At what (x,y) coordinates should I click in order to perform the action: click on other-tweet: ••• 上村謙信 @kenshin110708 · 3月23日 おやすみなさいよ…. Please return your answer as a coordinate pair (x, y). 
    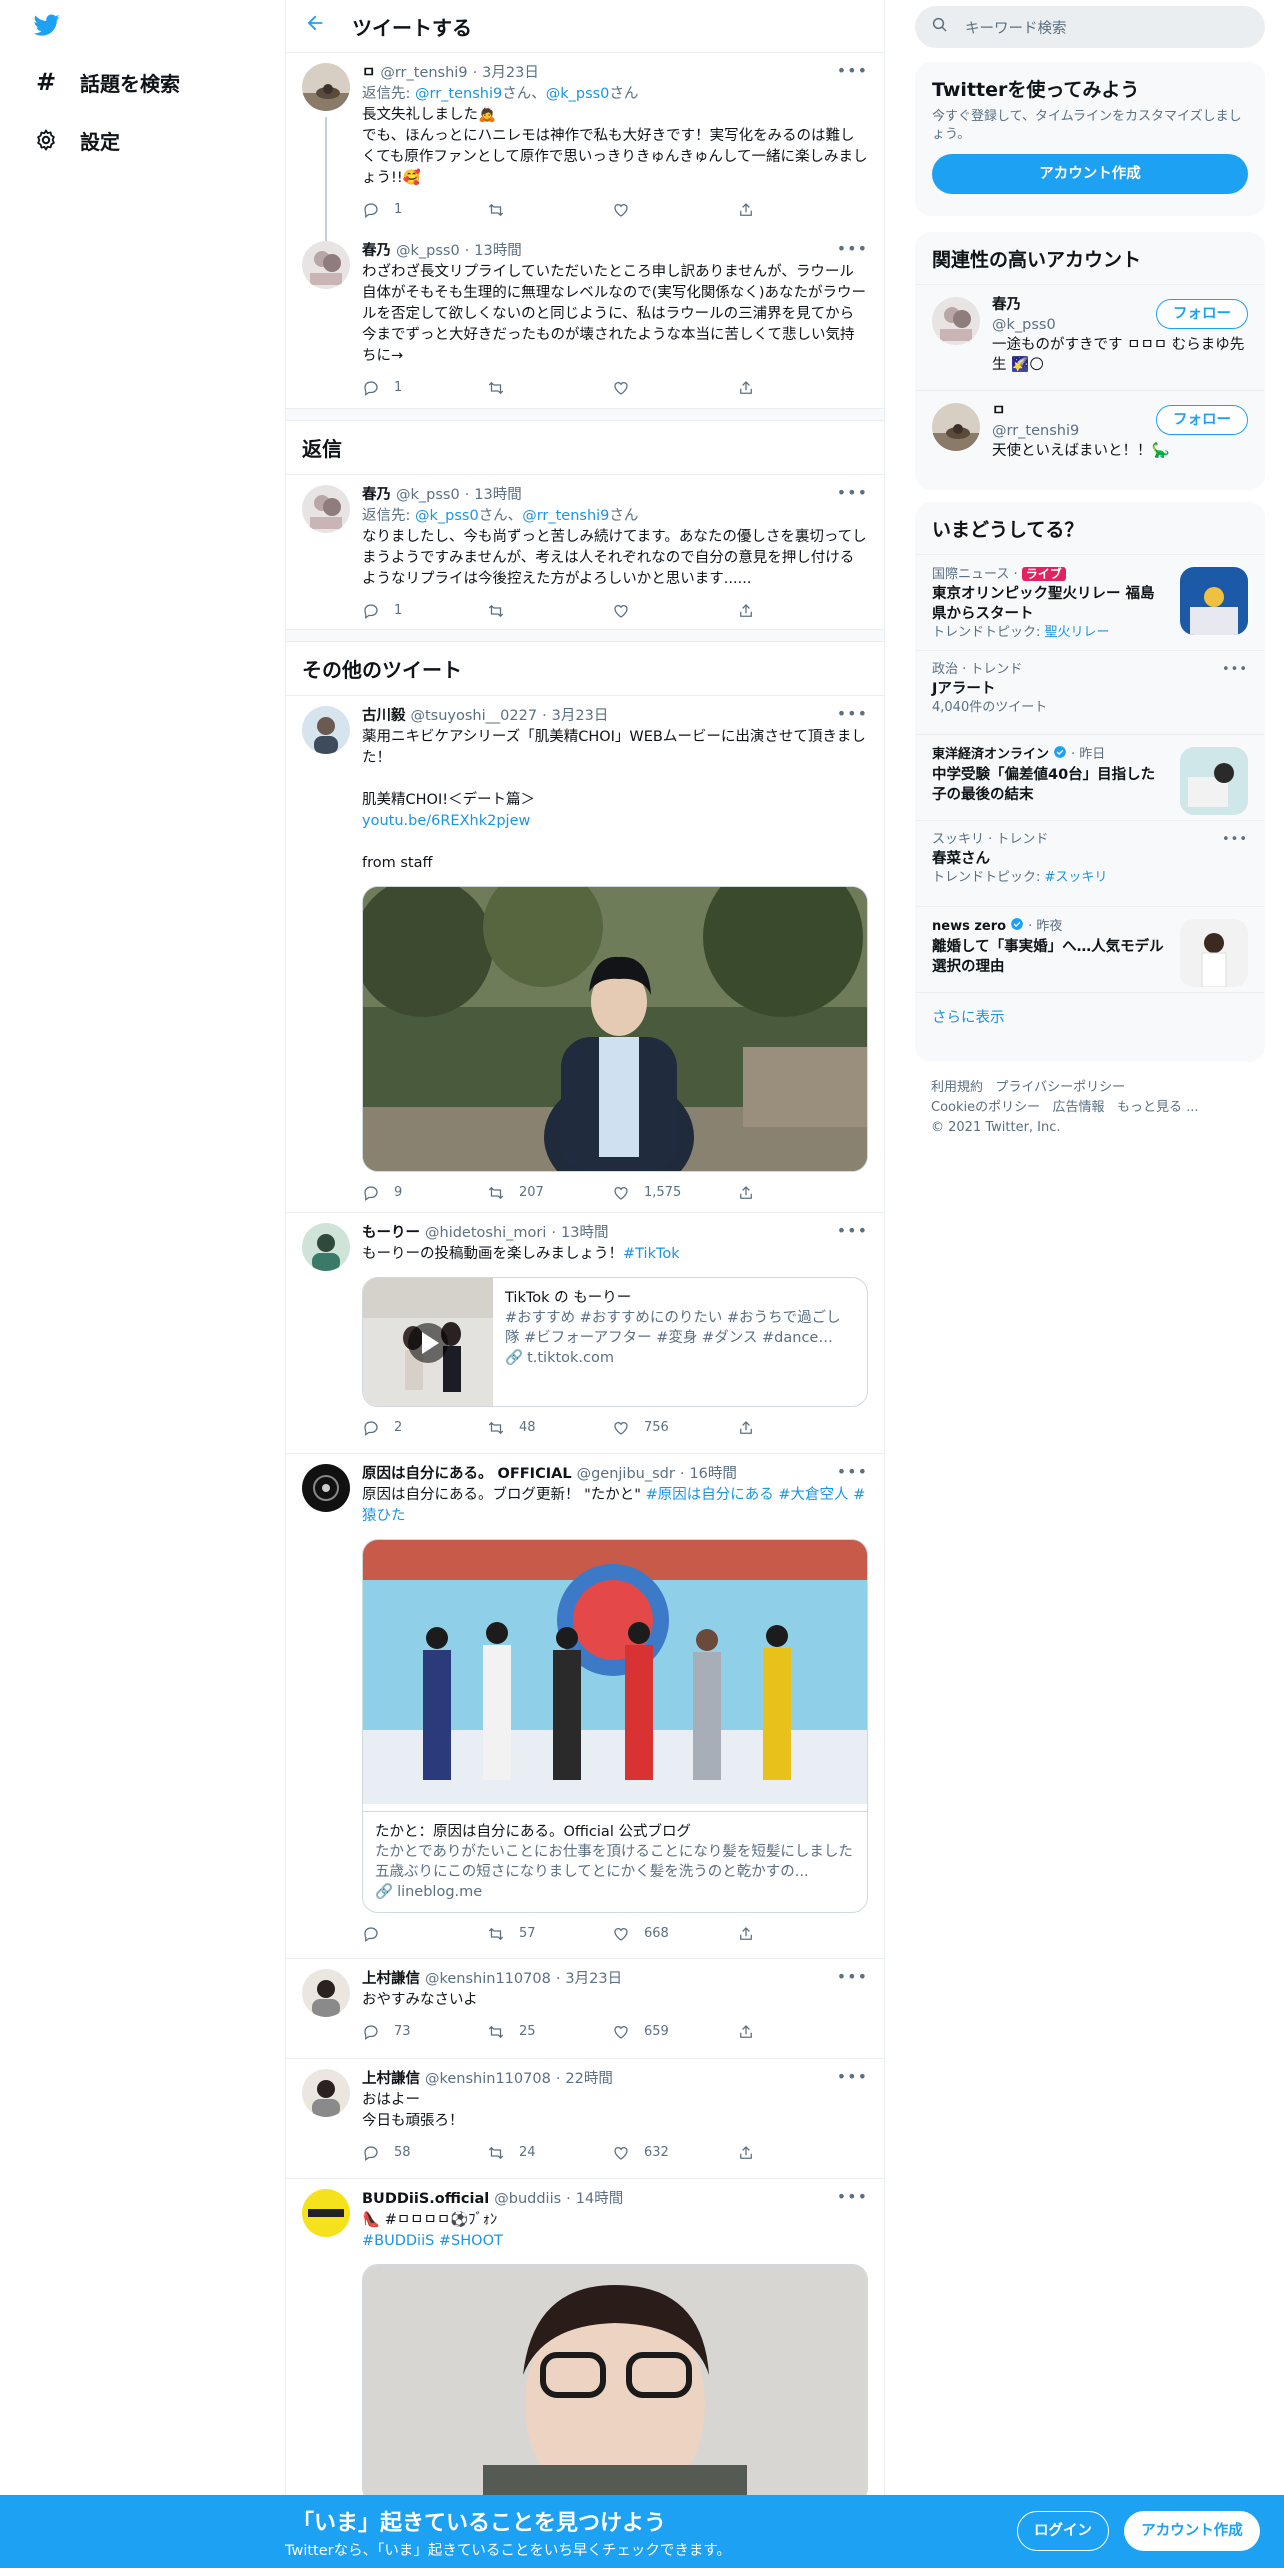
    Looking at the image, I should click on (585, 2009).